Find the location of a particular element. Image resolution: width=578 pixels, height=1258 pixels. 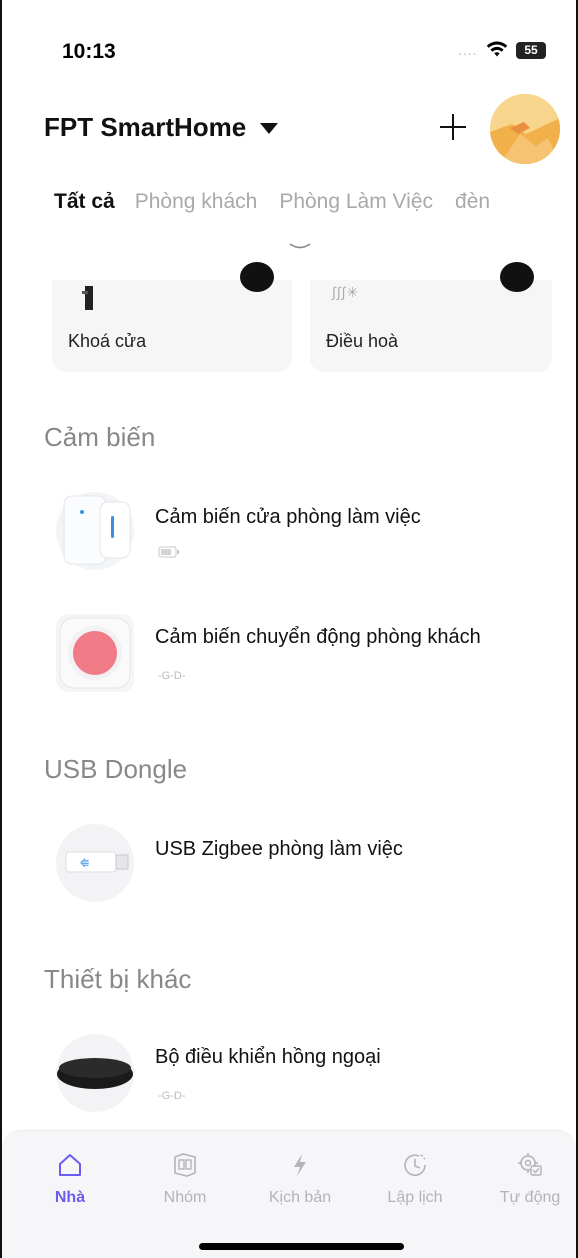

card-label: Điều hoà is located at coordinates (362, 341).